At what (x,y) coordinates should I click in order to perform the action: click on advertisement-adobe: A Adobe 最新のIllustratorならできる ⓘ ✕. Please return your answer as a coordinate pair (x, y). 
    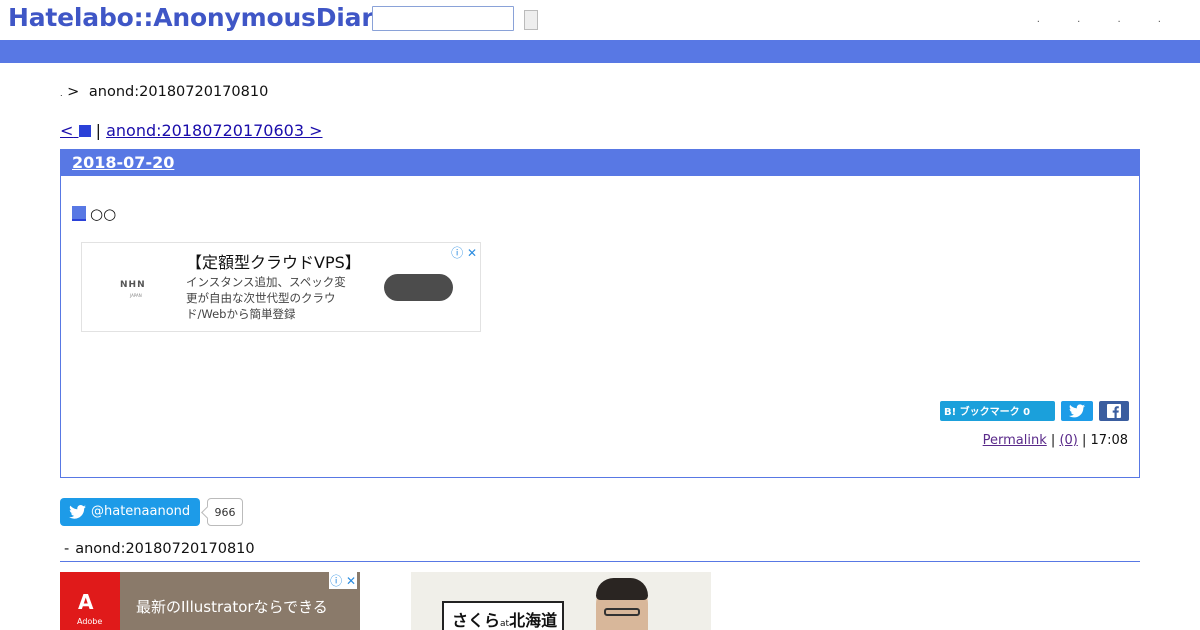
    Looking at the image, I should click on (210, 601).